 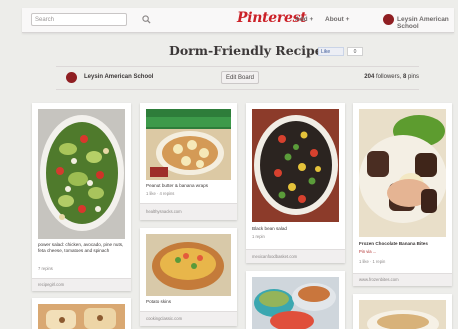 I want to click on search-icon, so click(x=146, y=19).